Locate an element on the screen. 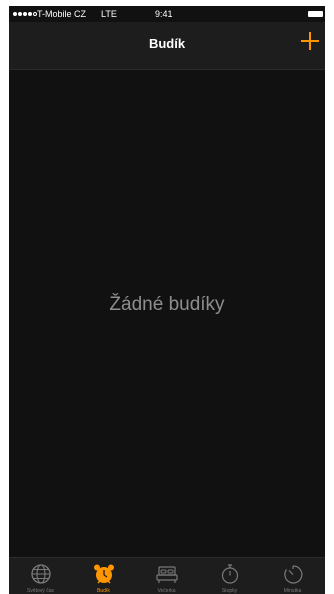 The width and height of the screenshot is (334, 594). carrier-name: T-Mobile CZ is located at coordinates (62, 14).